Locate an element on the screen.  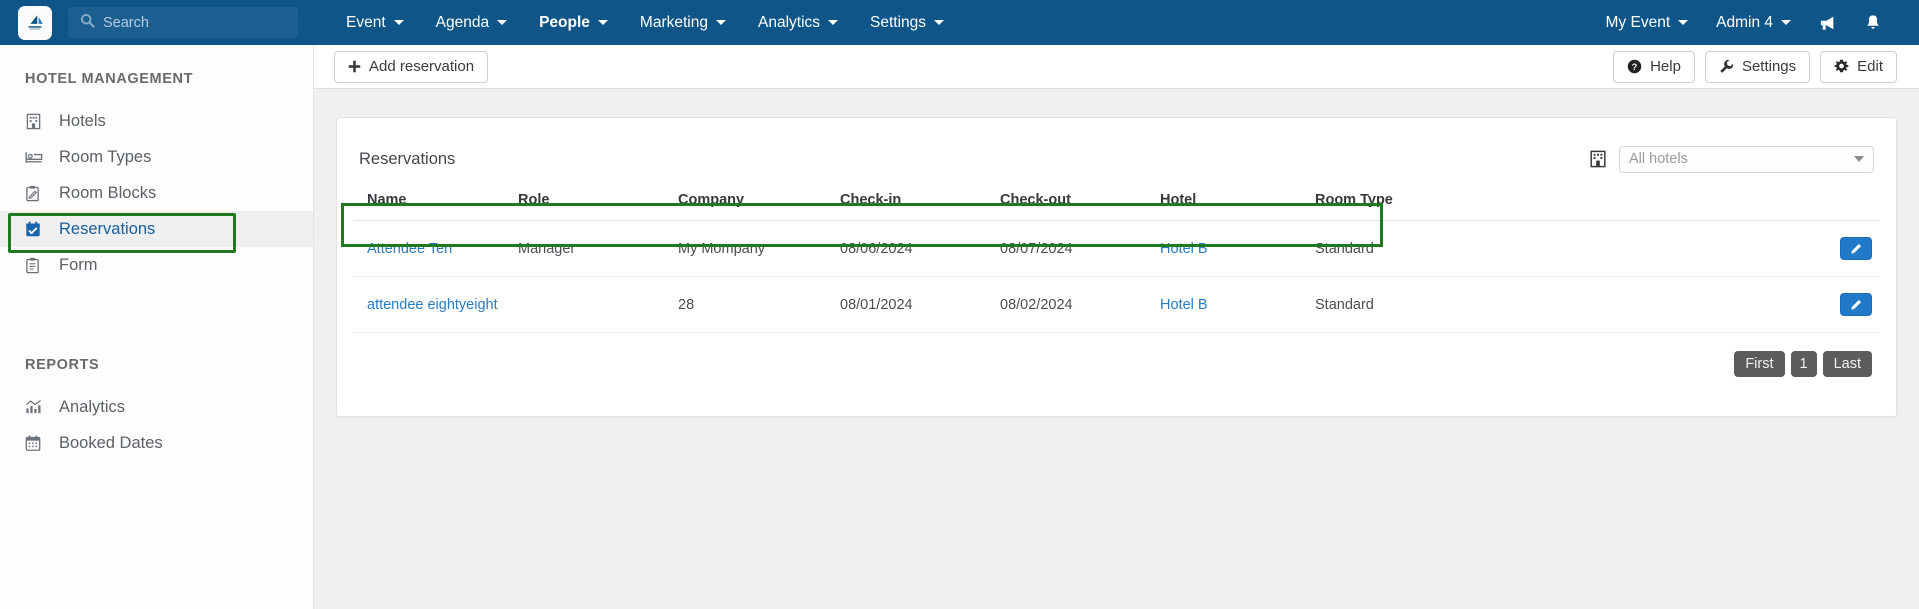
card-header-filters: All hotels is located at coordinates (1731, 159).